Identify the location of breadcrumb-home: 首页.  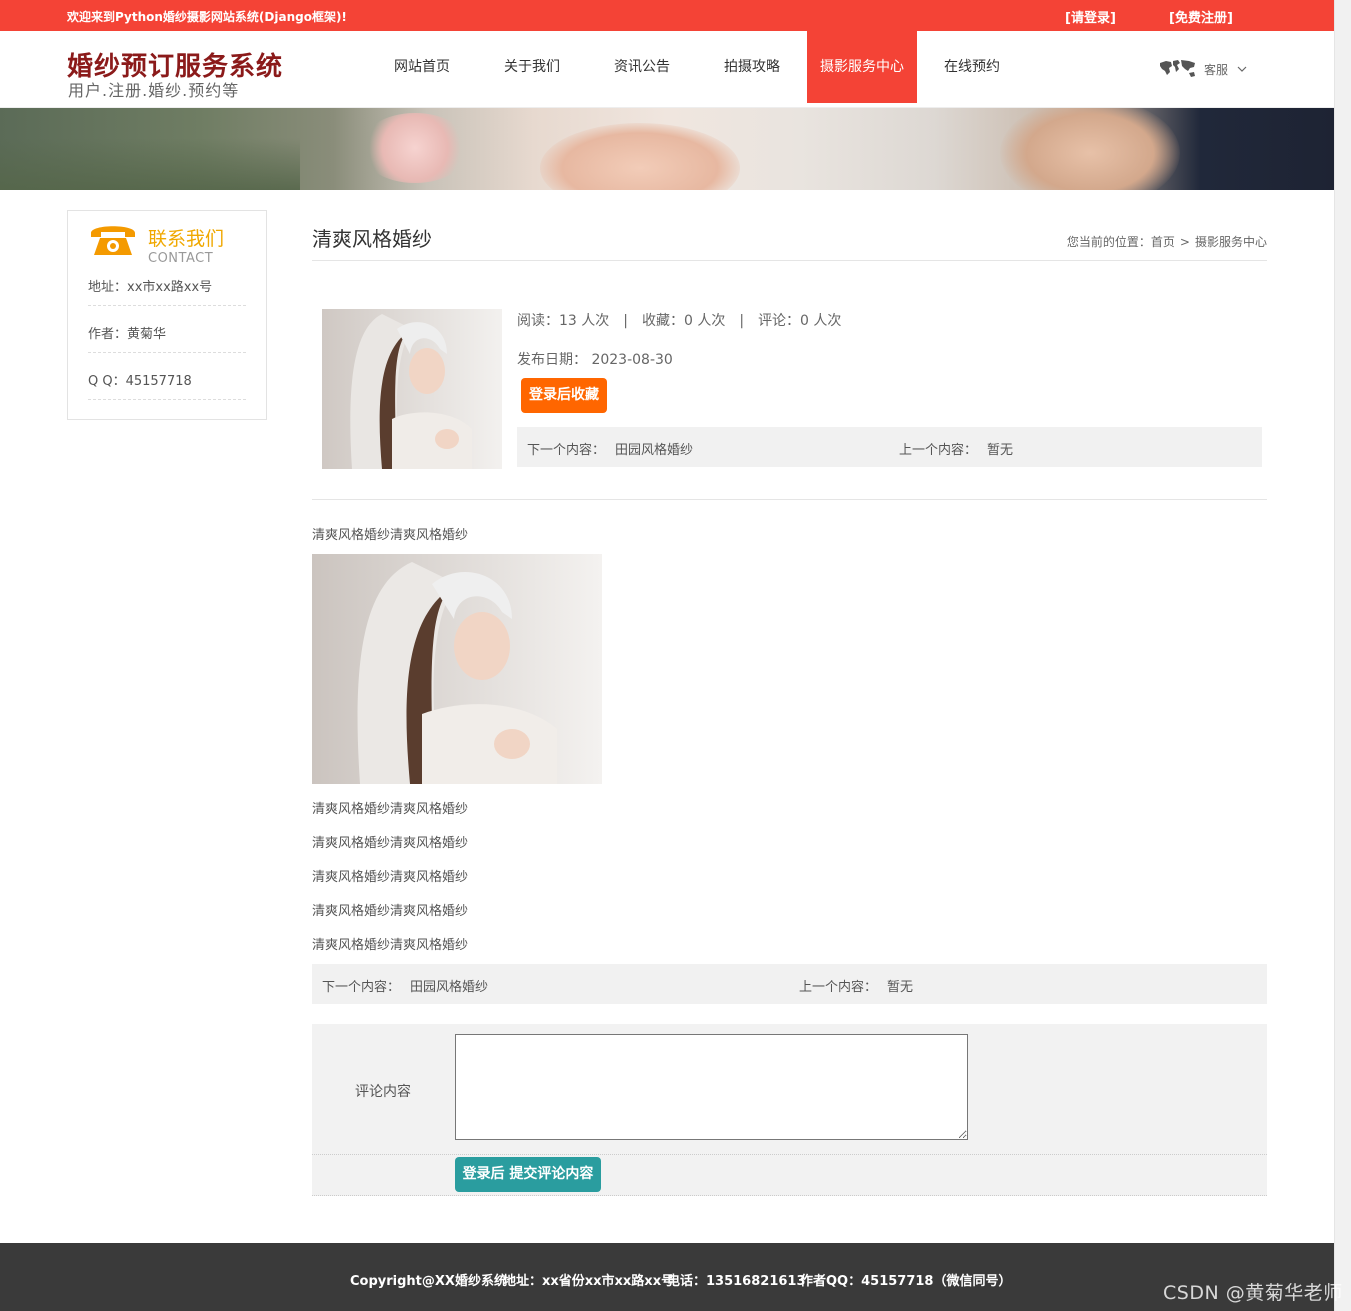
(1163, 242).